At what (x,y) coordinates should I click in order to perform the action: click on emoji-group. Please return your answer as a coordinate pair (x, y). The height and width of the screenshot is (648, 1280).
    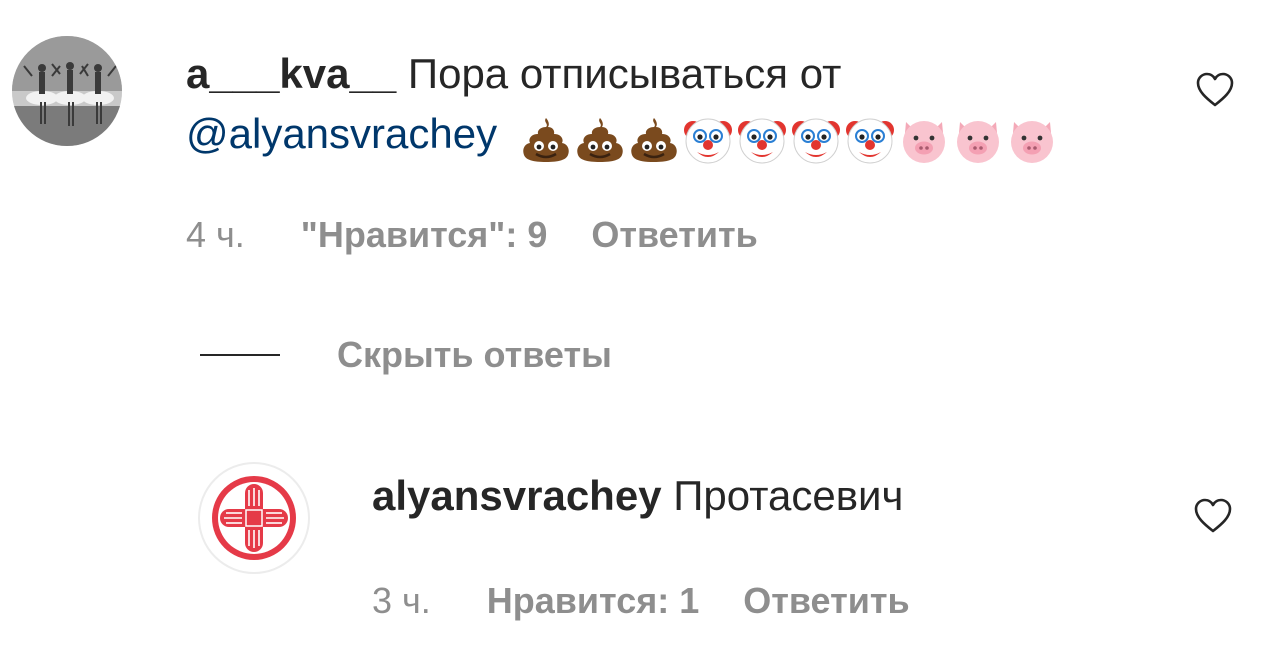
    Looking at the image, I should click on (789, 140).